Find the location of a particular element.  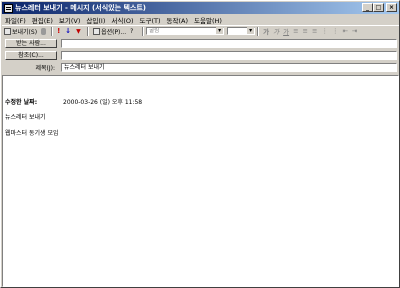

help-icon: ? is located at coordinates (132, 31).